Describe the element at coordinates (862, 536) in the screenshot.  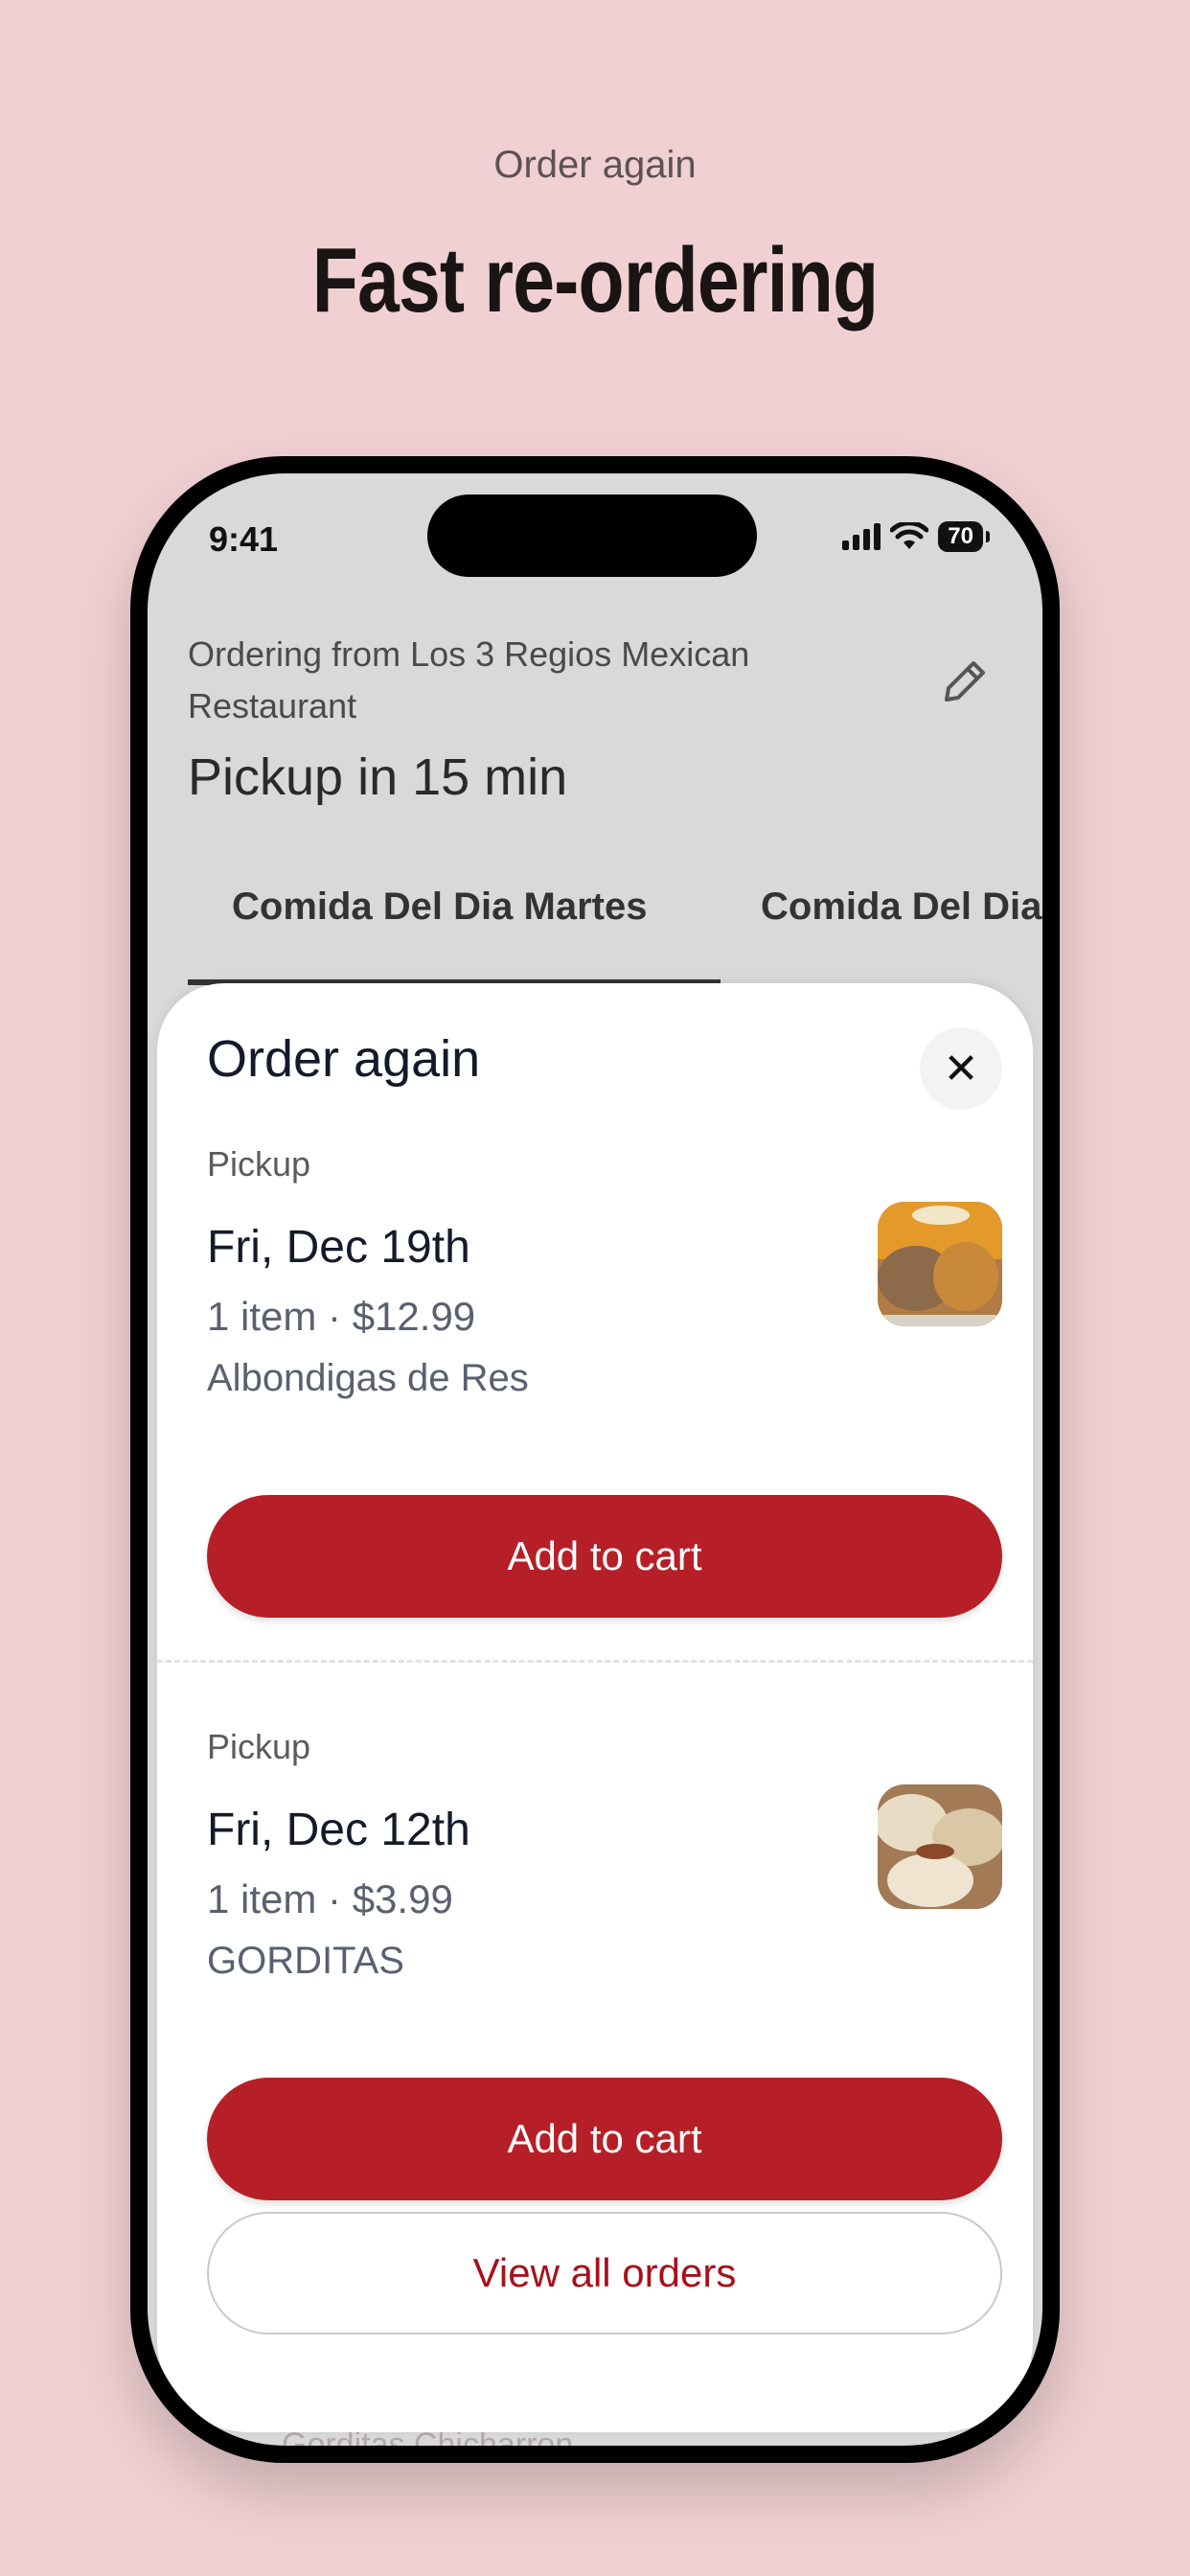
I see `cellular-signal-icon` at that location.